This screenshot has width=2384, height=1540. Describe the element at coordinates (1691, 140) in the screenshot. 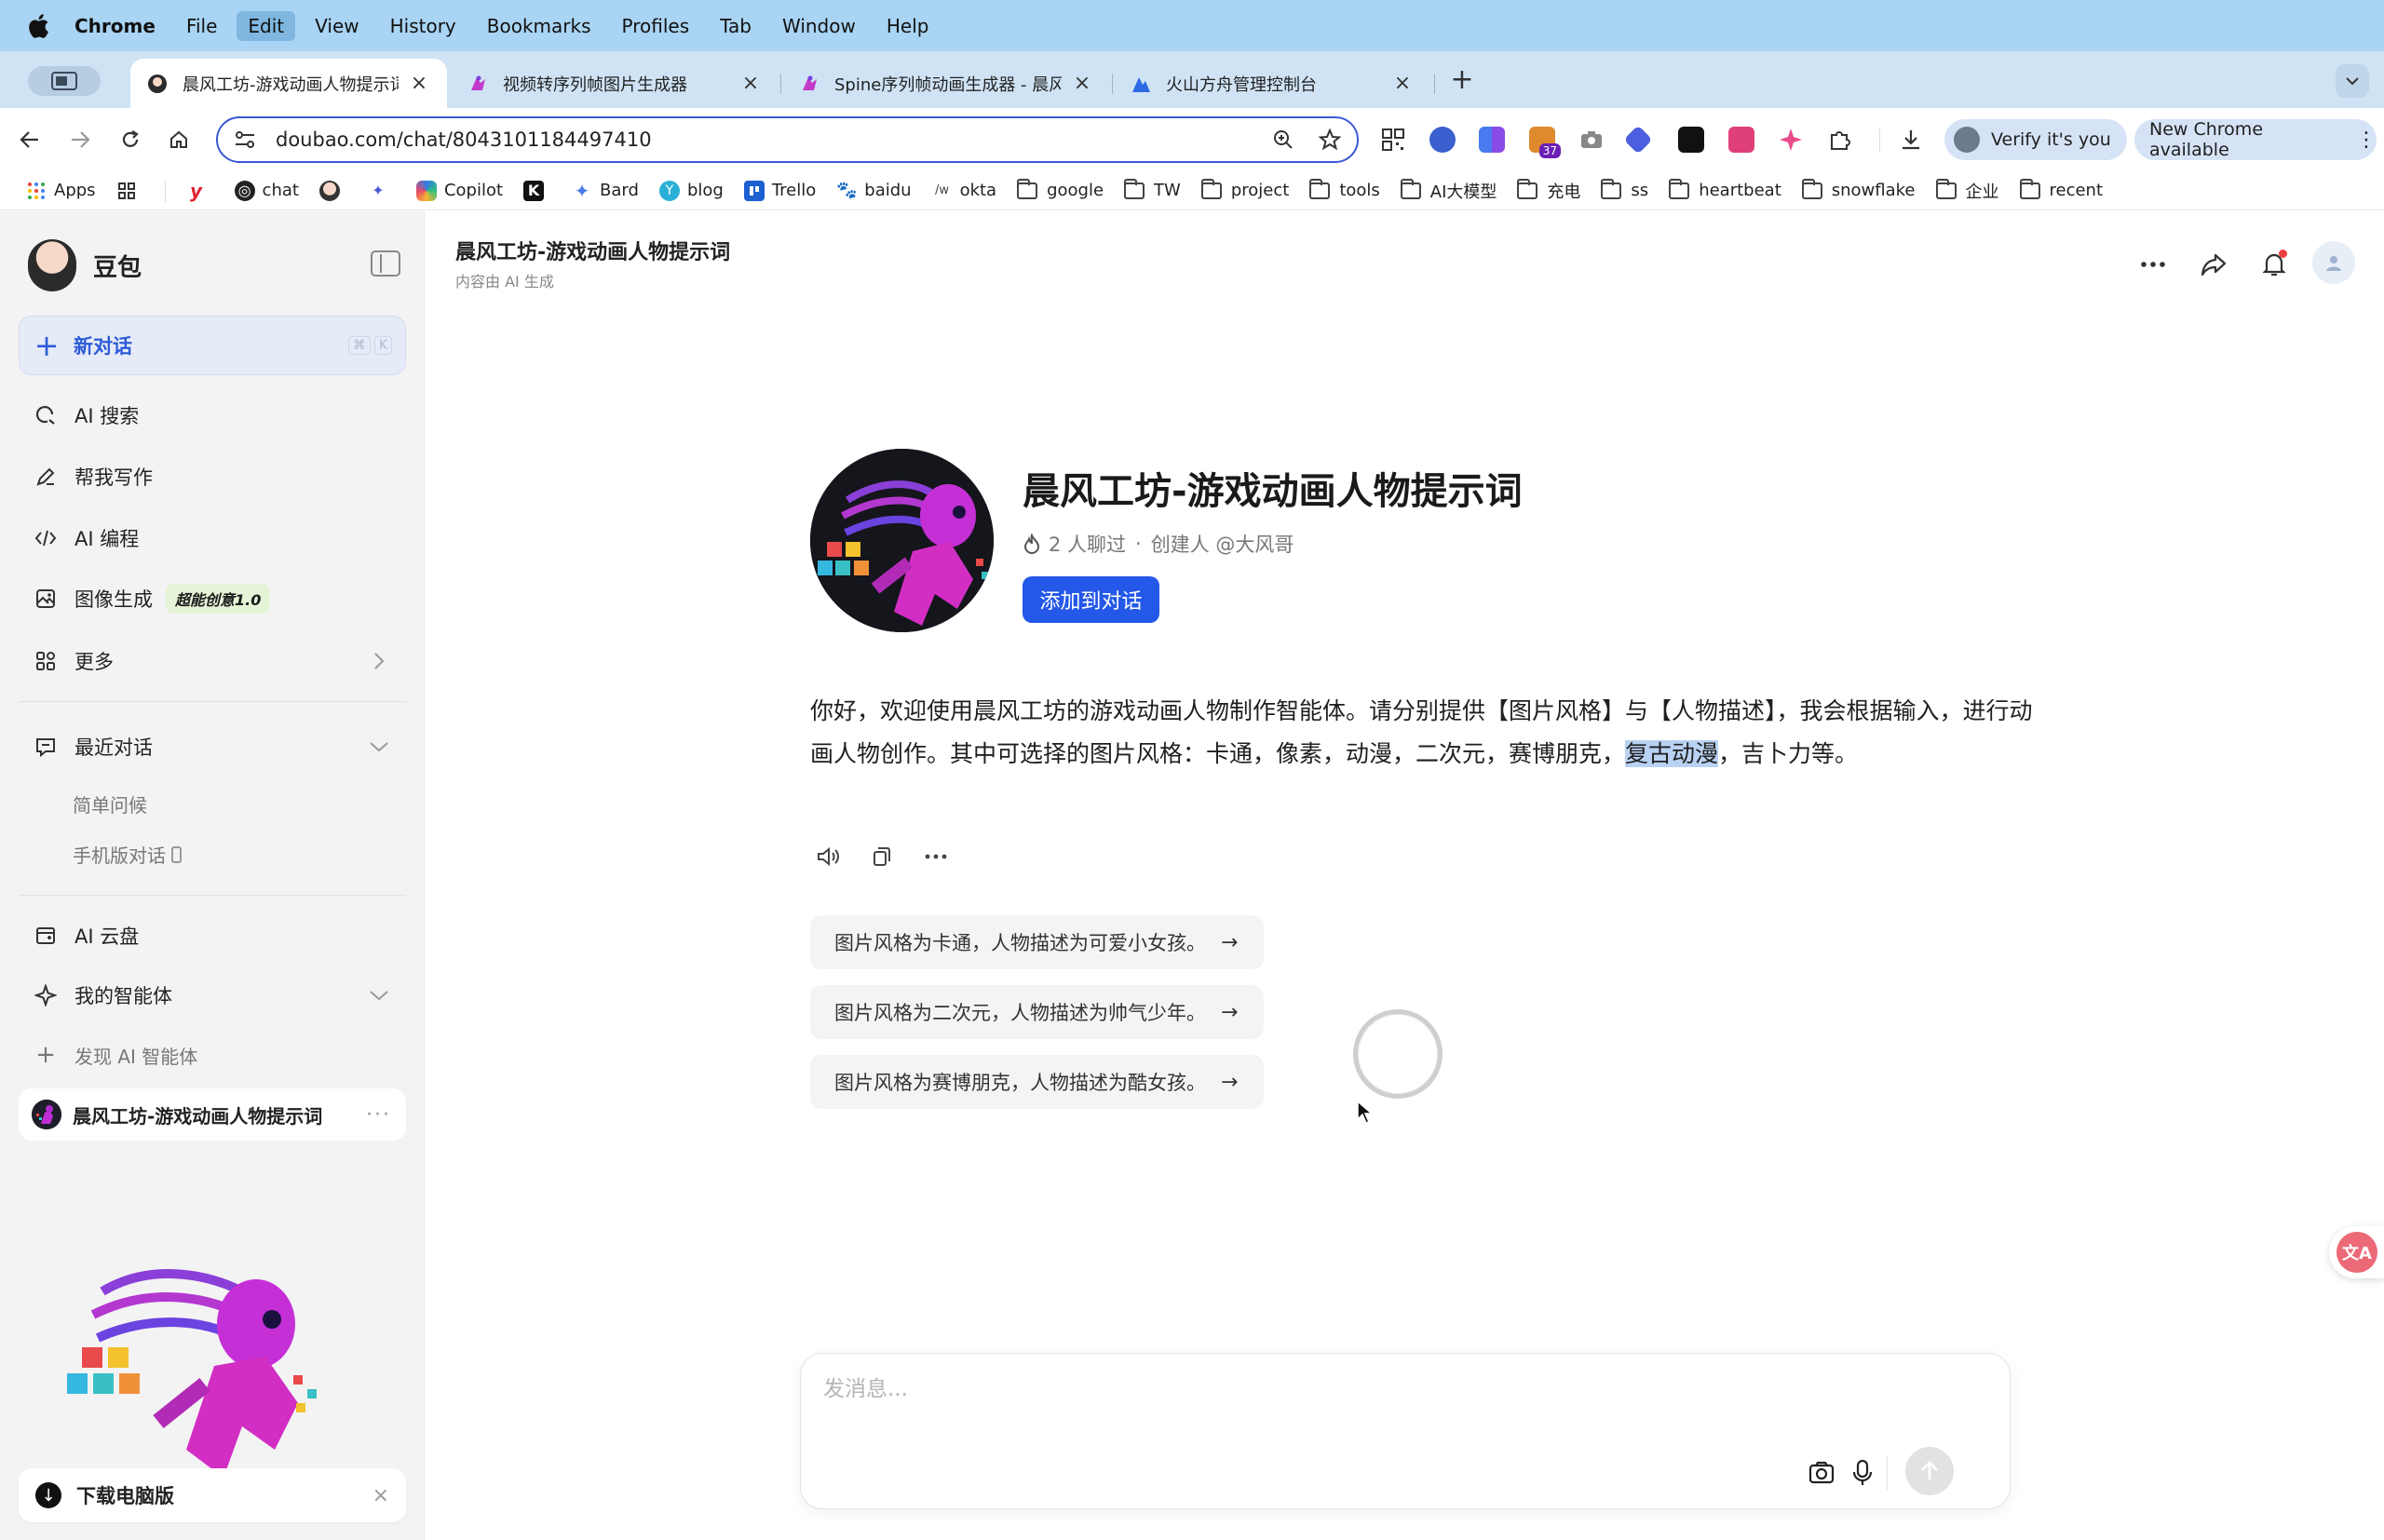

I see `terminal-extension-icon` at that location.